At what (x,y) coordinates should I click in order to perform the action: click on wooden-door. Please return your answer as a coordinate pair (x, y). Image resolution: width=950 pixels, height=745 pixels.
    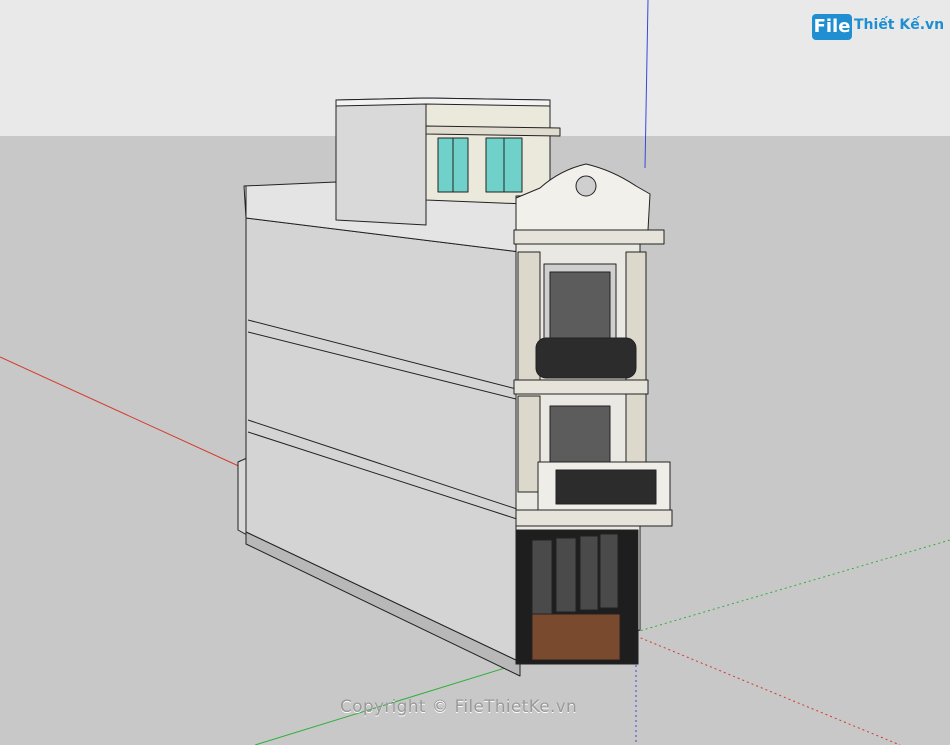
    Looking at the image, I should click on (576, 637).